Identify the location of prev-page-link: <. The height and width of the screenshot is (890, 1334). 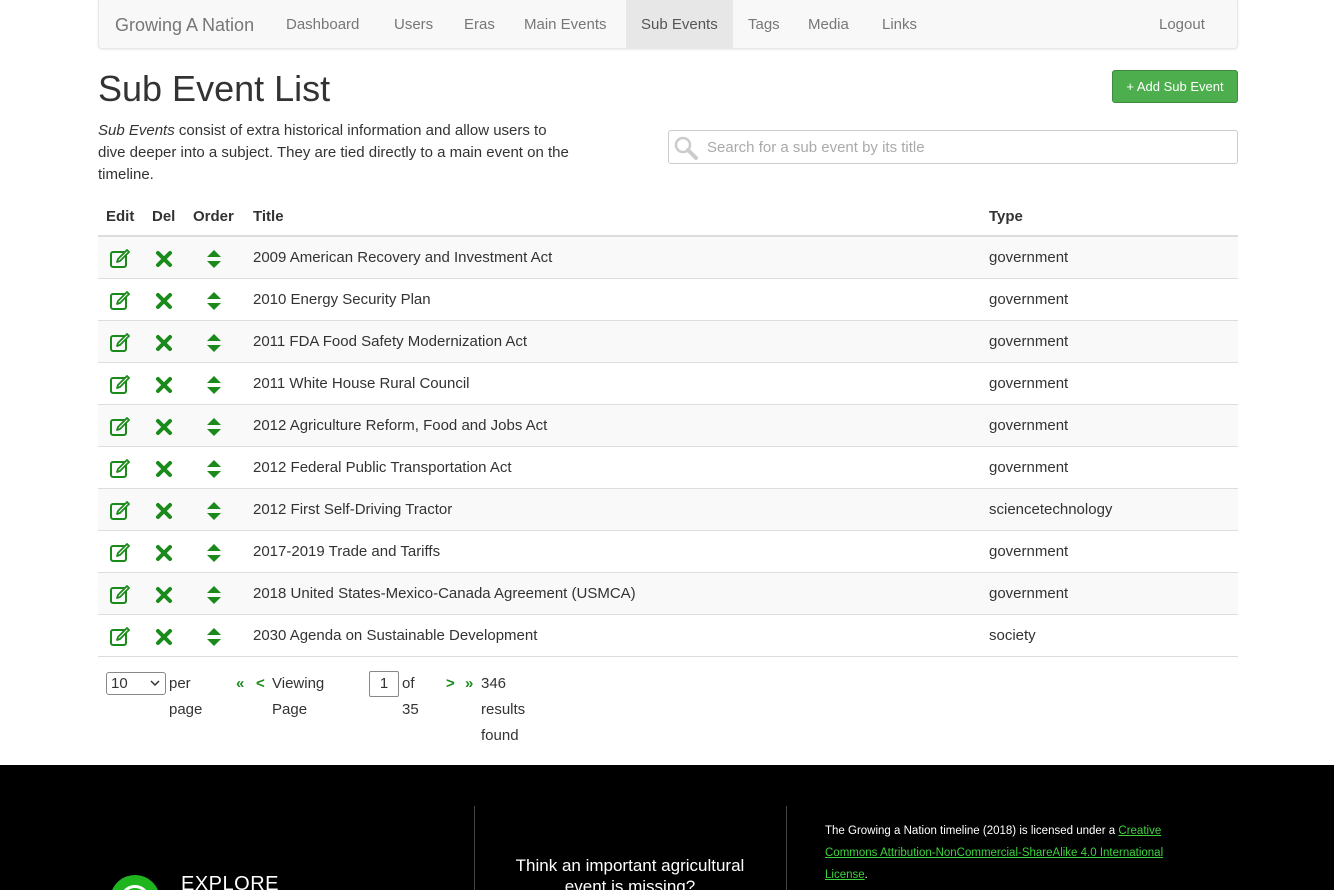
(260, 684).